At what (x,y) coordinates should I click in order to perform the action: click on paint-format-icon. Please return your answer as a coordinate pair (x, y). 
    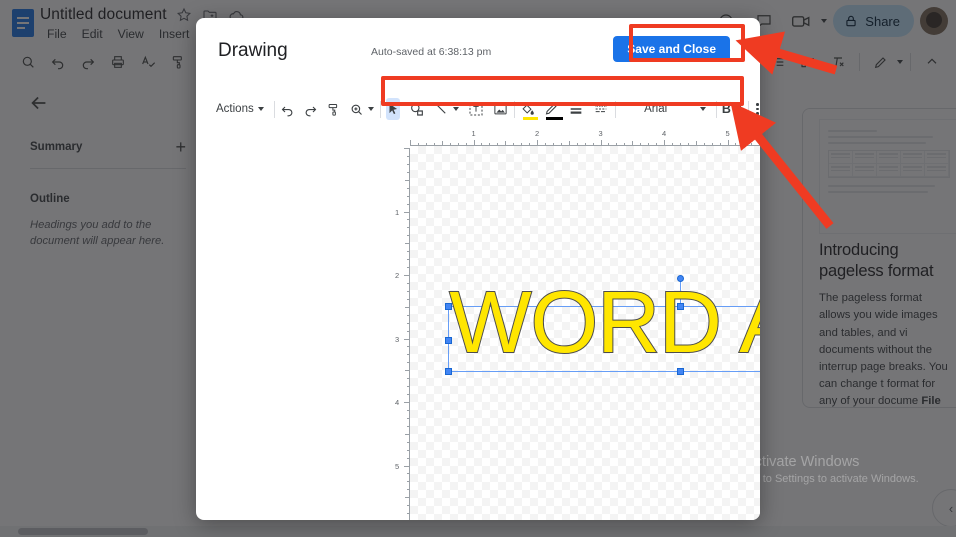
    Looking at the image, I should click on (333, 109).